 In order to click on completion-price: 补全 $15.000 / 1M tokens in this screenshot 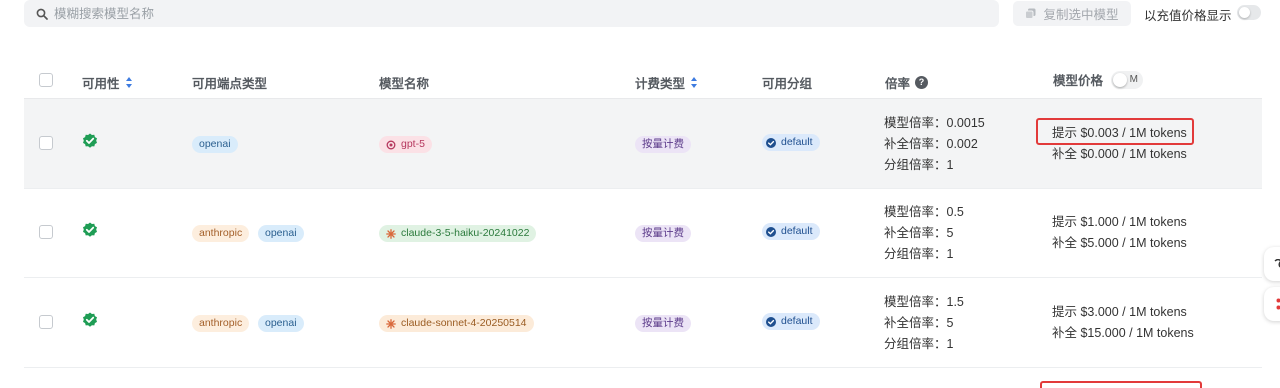, I will do `click(1123, 333)`.